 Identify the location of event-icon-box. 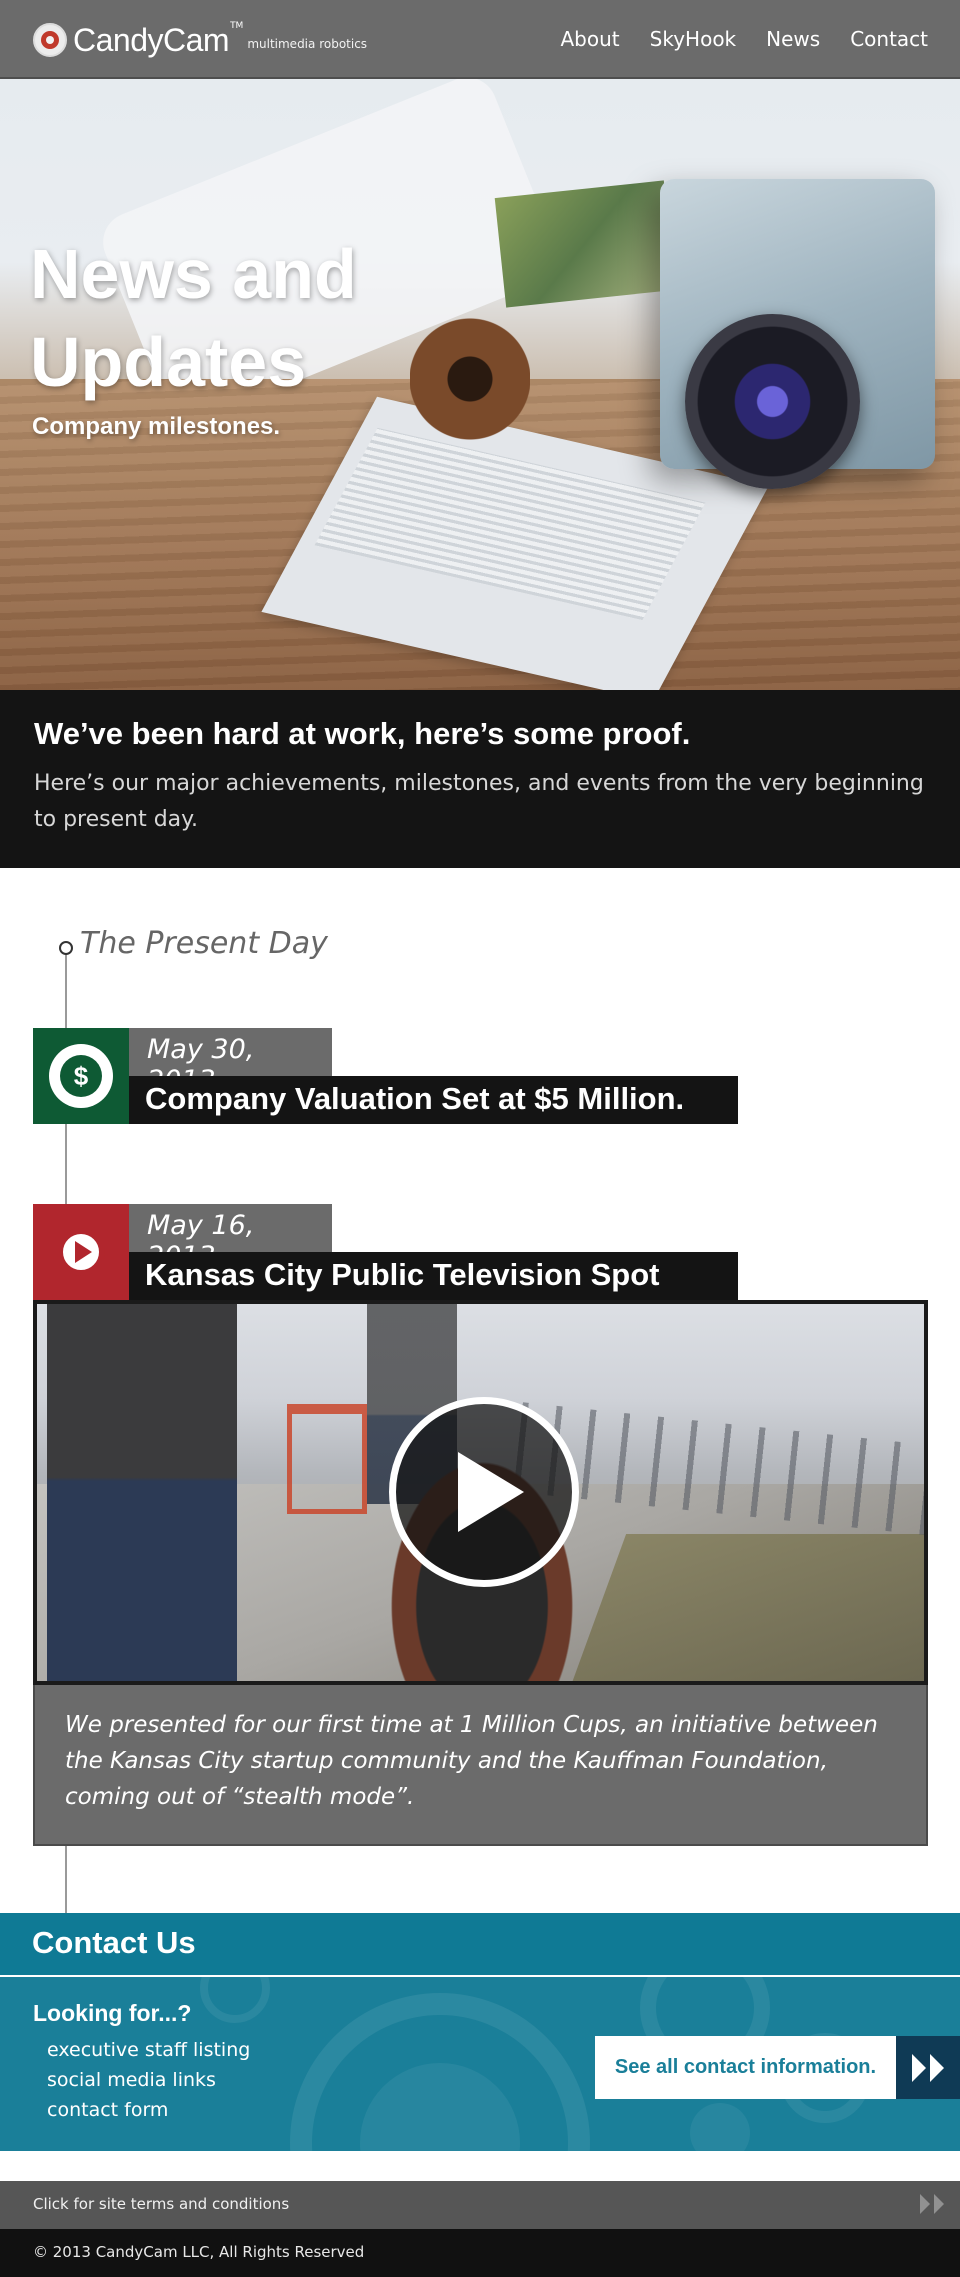
(81, 1252).